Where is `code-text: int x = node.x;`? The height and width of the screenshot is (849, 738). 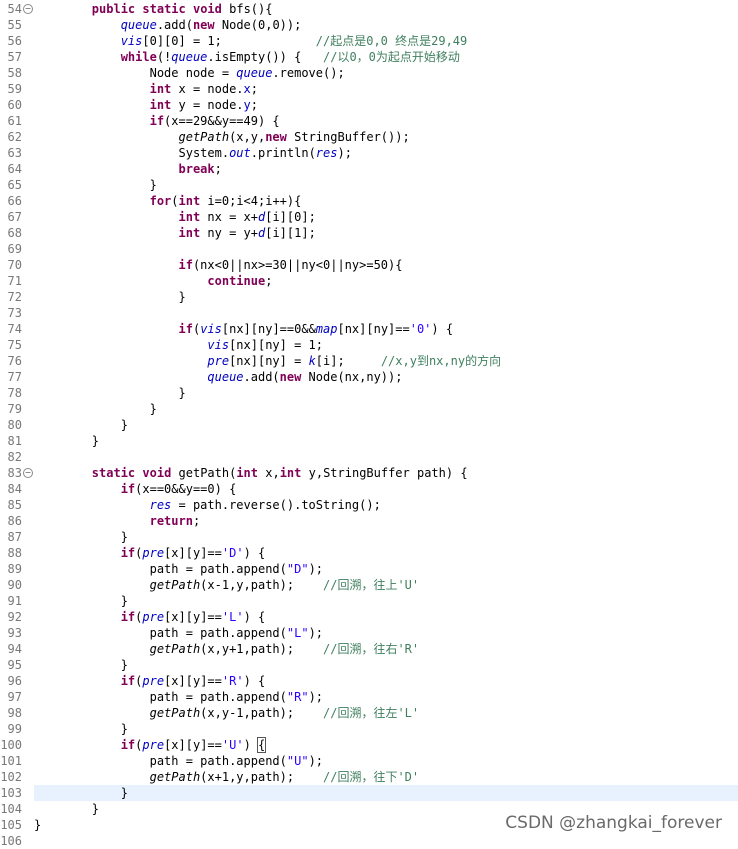 code-text: int x = node.x; is located at coordinates (203, 89).